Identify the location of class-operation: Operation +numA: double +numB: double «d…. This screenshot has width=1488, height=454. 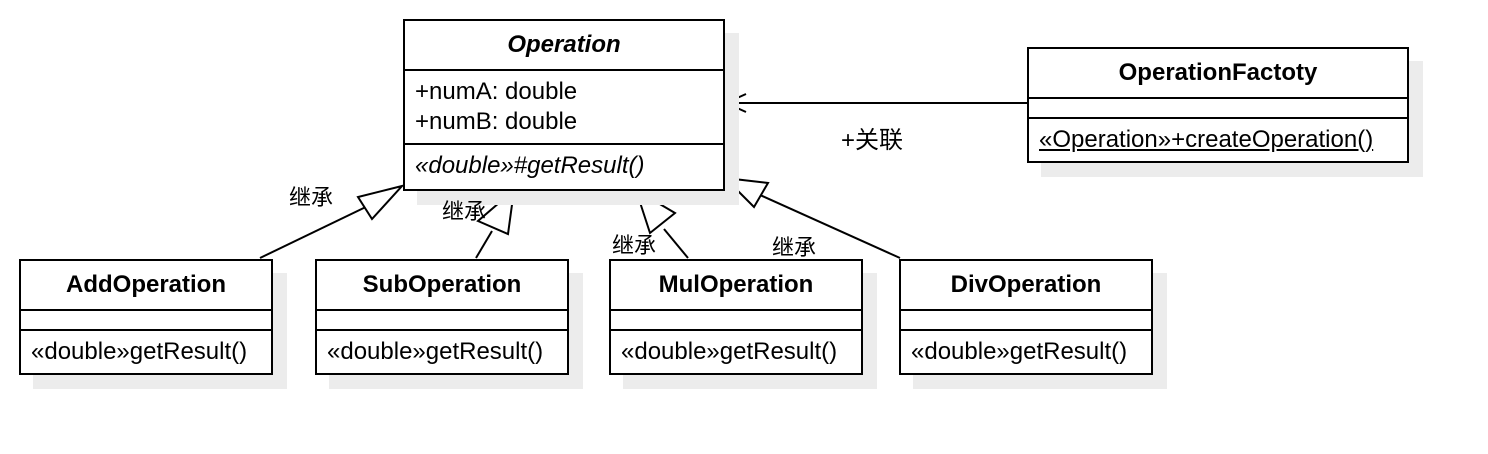
(564, 105).